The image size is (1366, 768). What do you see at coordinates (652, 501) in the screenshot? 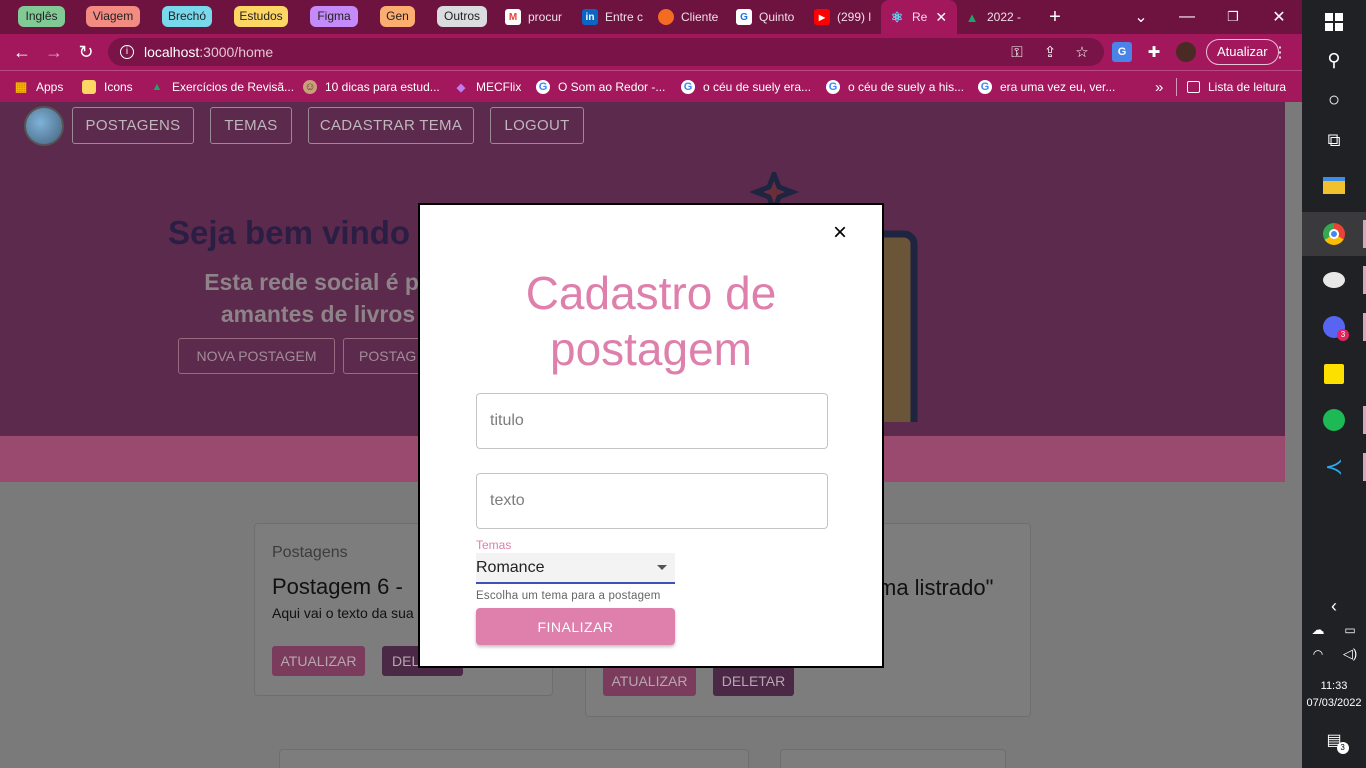
I see `text-input: texto` at bounding box center [652, 501].